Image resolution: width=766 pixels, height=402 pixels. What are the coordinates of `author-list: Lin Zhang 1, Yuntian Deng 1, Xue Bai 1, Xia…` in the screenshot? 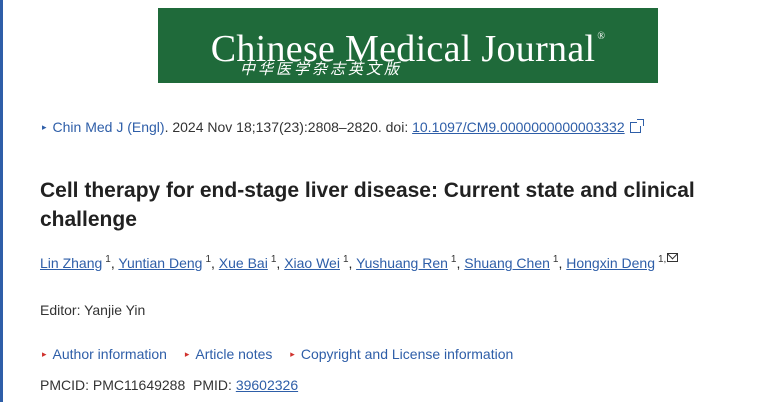 It's located at (359, 262).